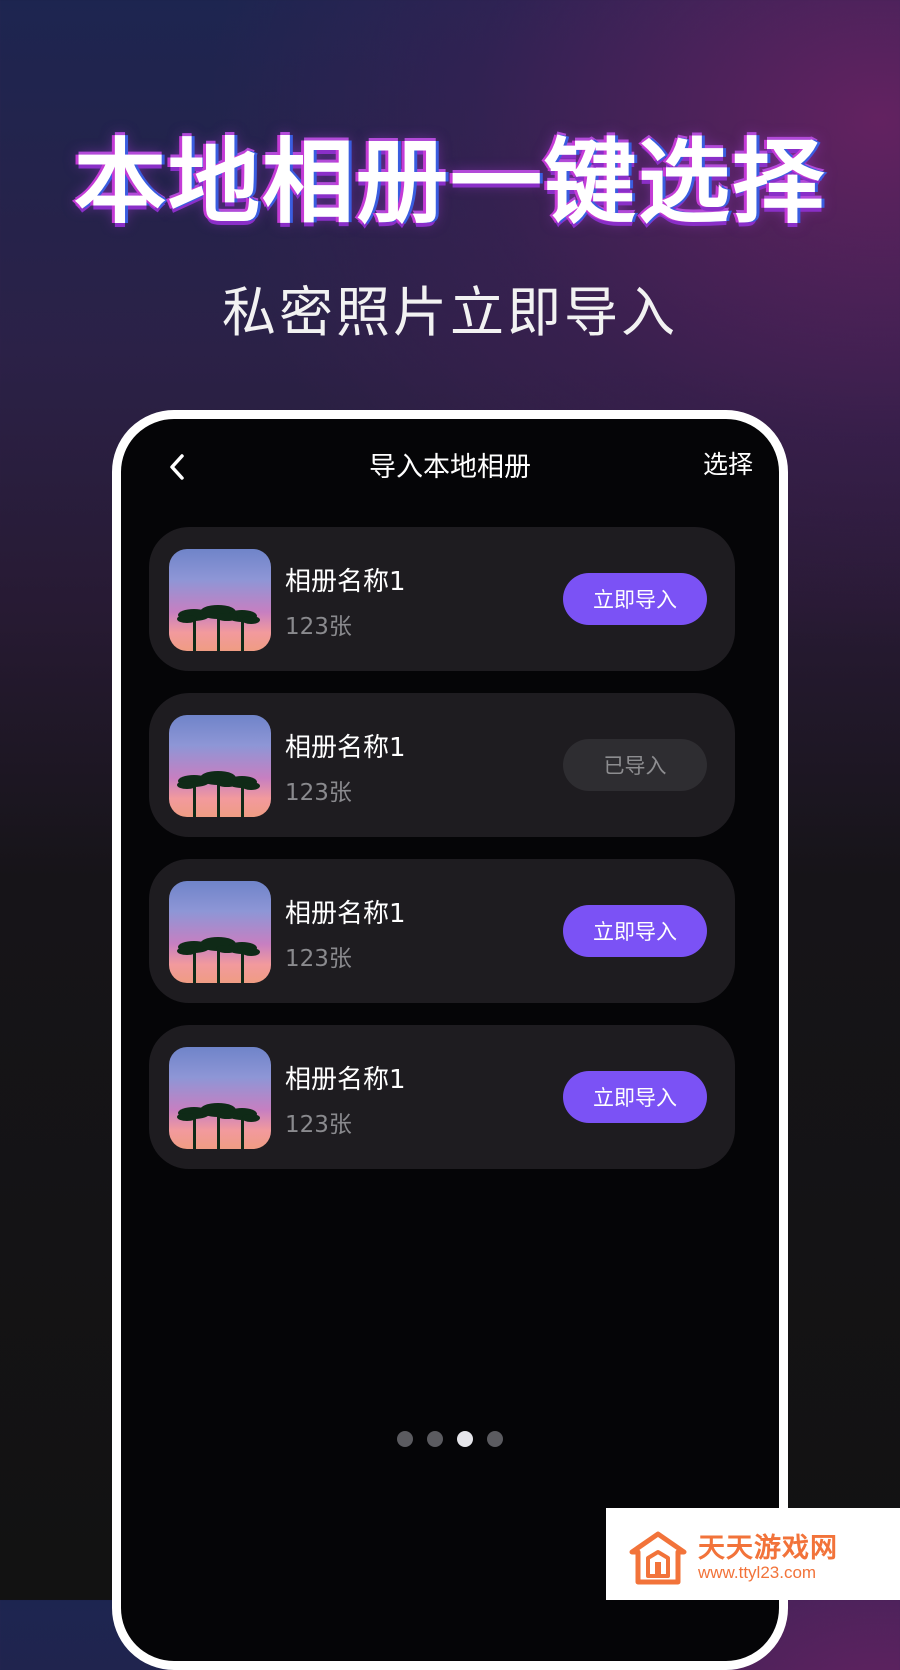 Image resolution: width=900 pixels, height=1670 pixels. What do you see at coordinates (728, 463) in the screenshot?
I see `select-button: 选择` at bounding box center [728, 463].